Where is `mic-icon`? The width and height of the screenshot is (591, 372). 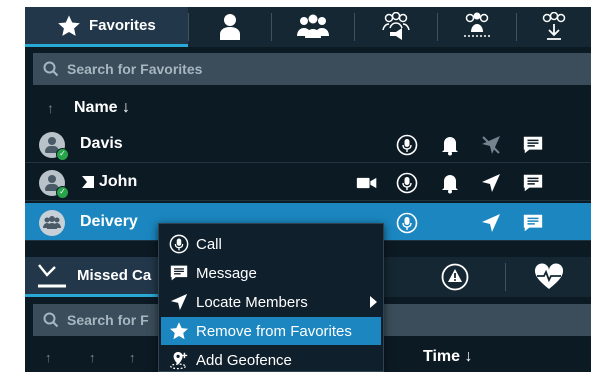
mic-icon is located at coordinates (179, 244).